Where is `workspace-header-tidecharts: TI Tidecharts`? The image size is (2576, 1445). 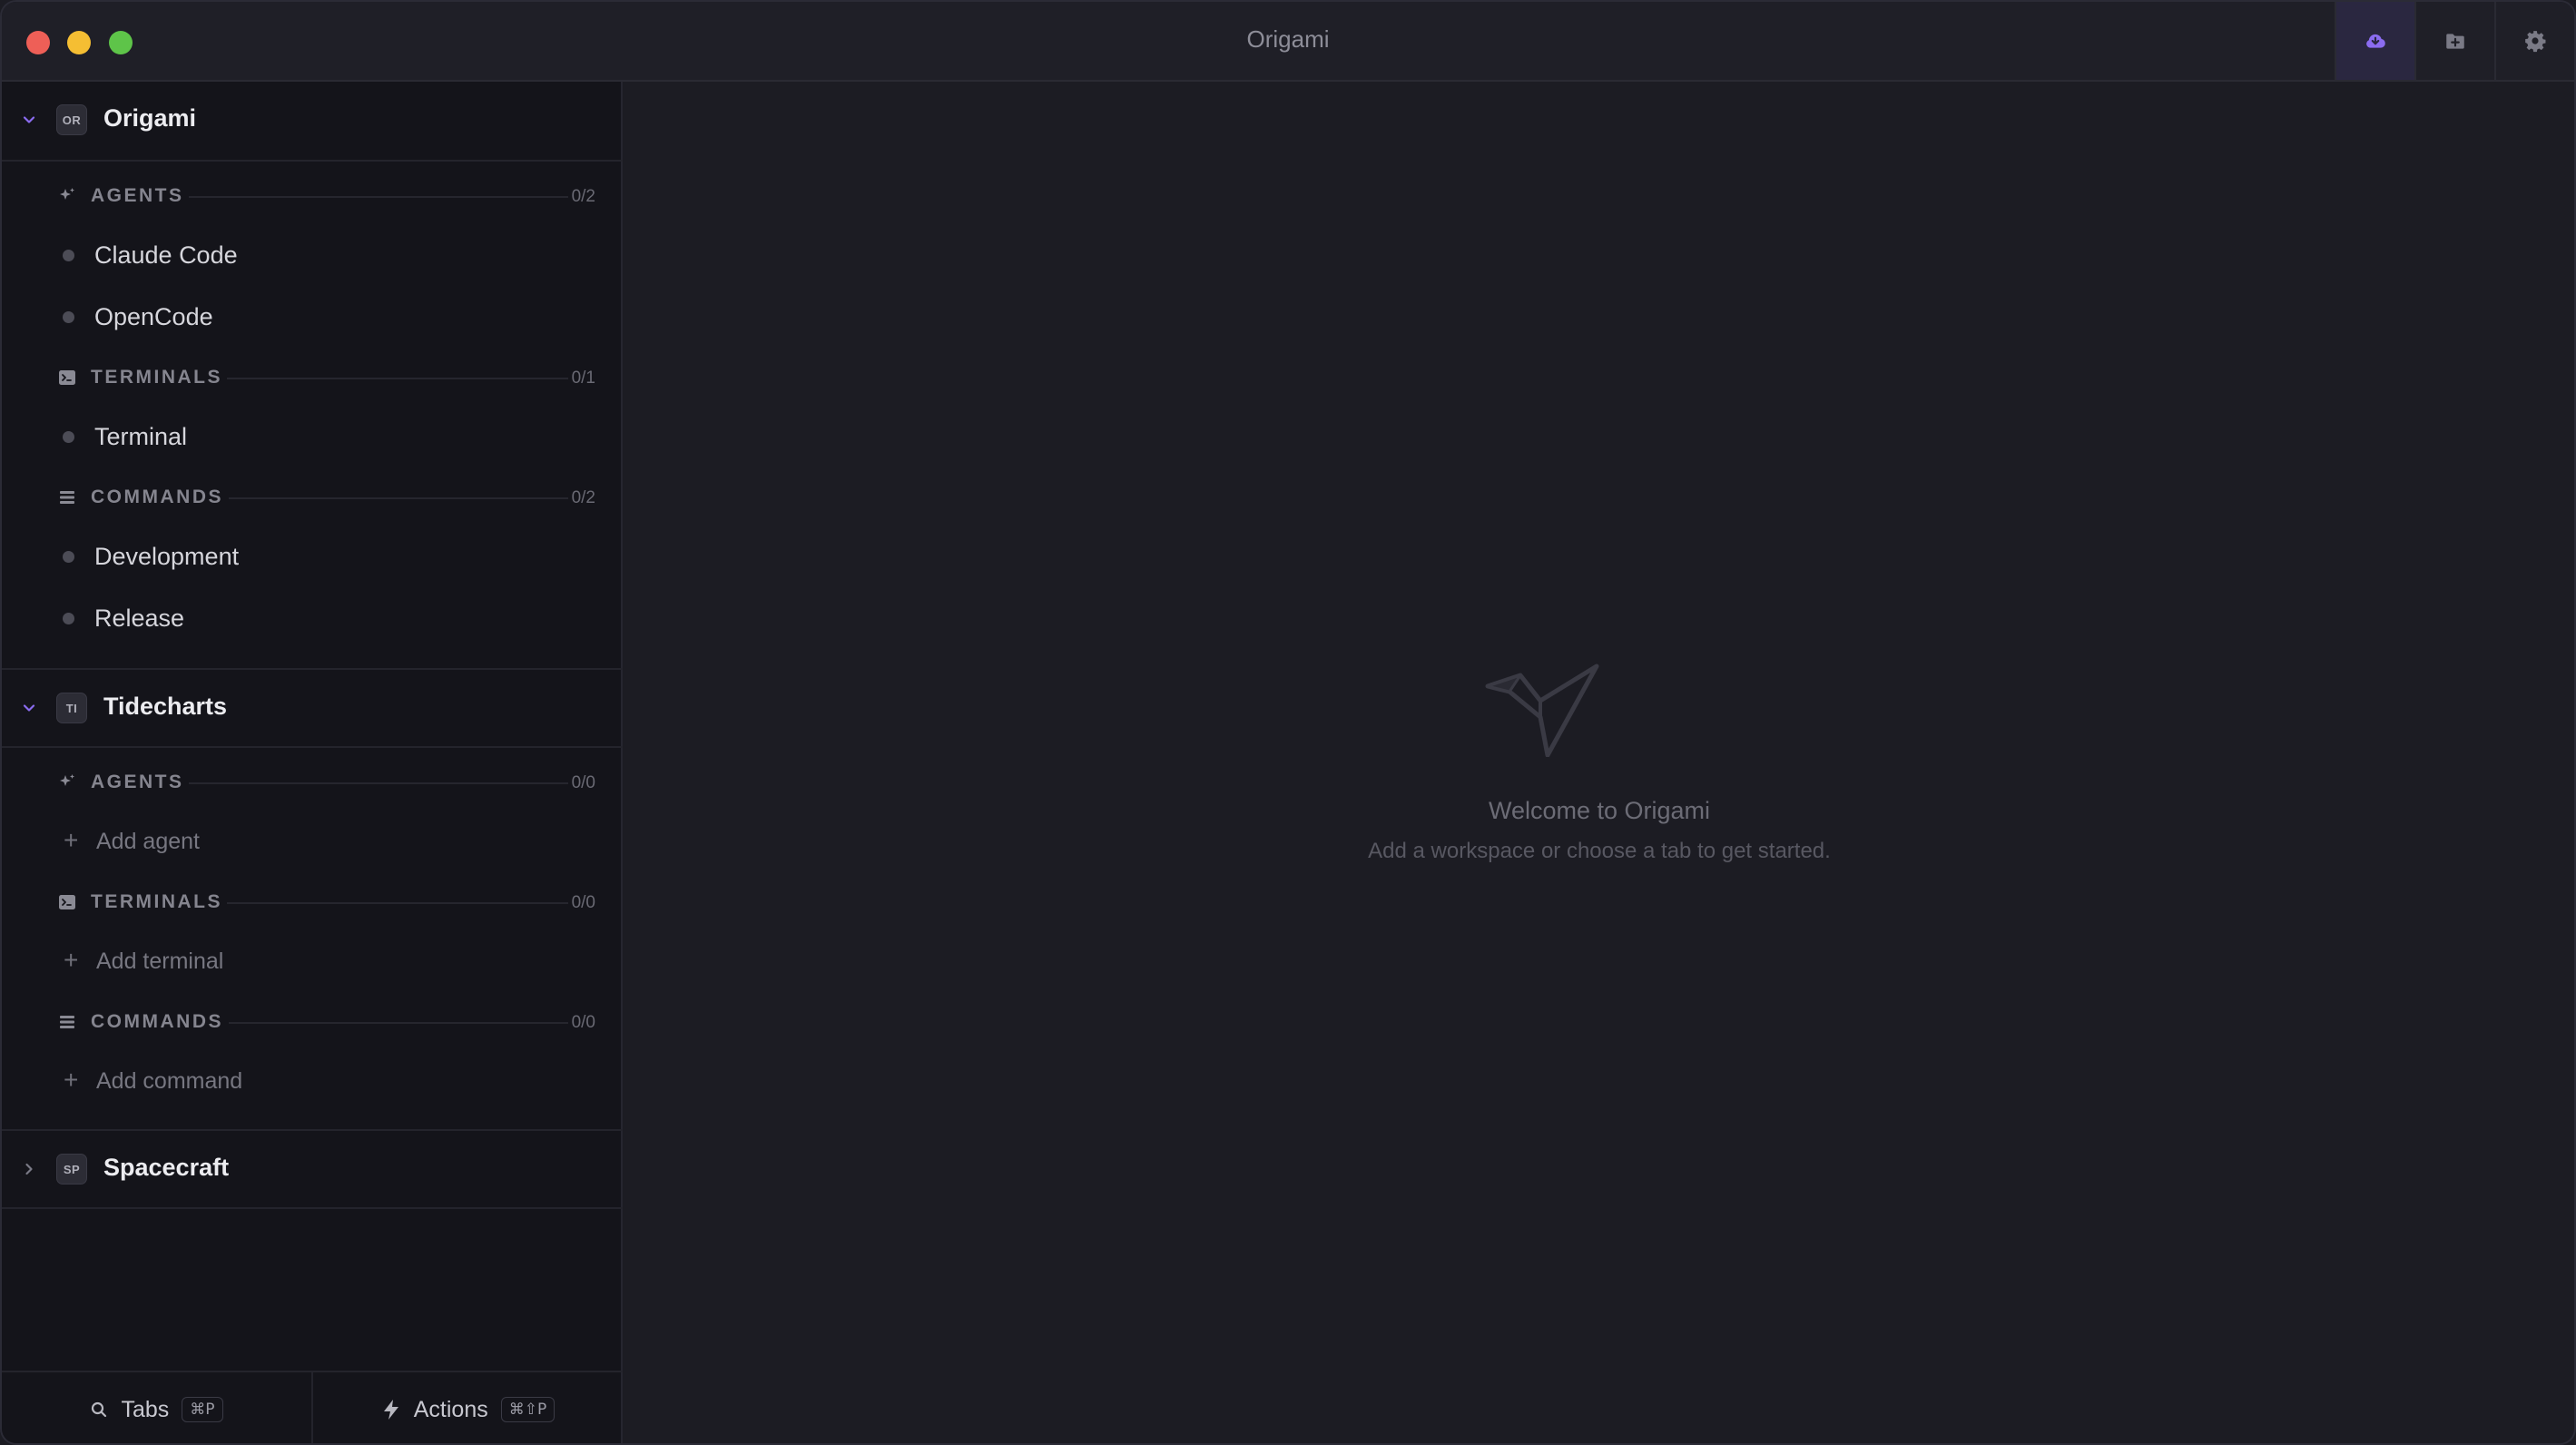
workspace-header-tidecharts: TI Tidecharts is located at coordinates (312, 708).